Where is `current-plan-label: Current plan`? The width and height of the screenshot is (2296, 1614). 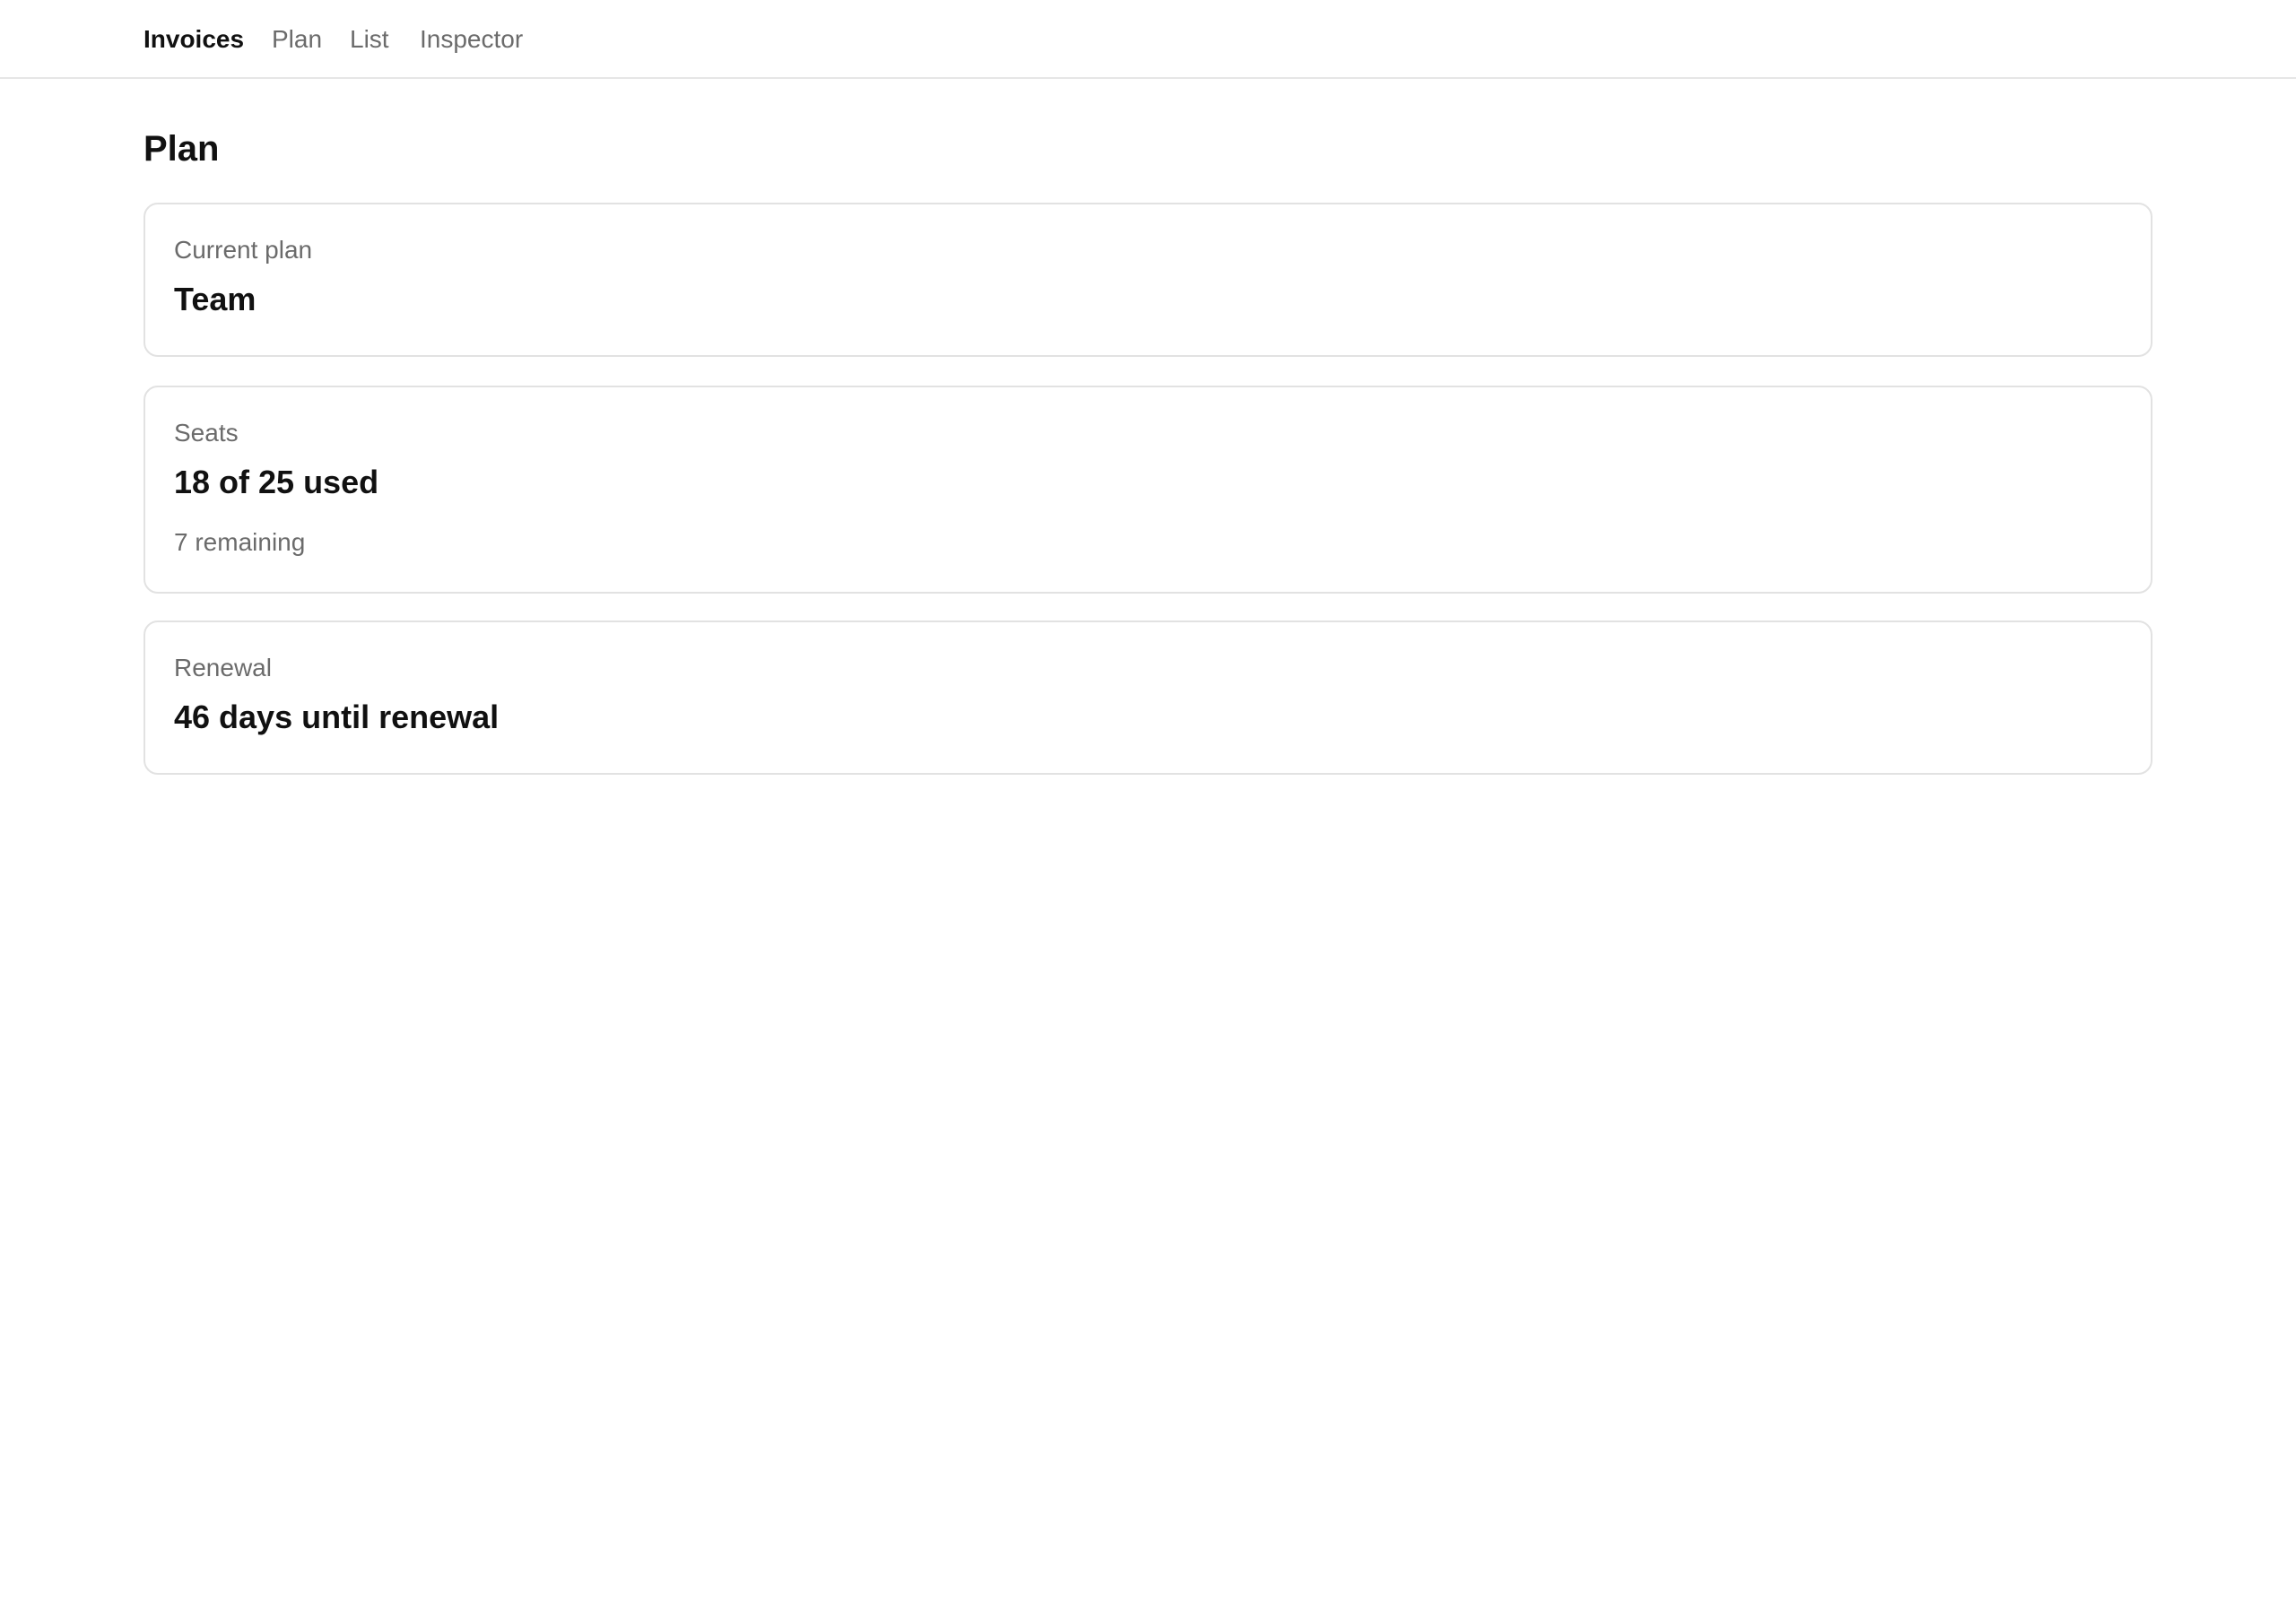 current-plan-label: Current plan is located at coordinates (243, 250).